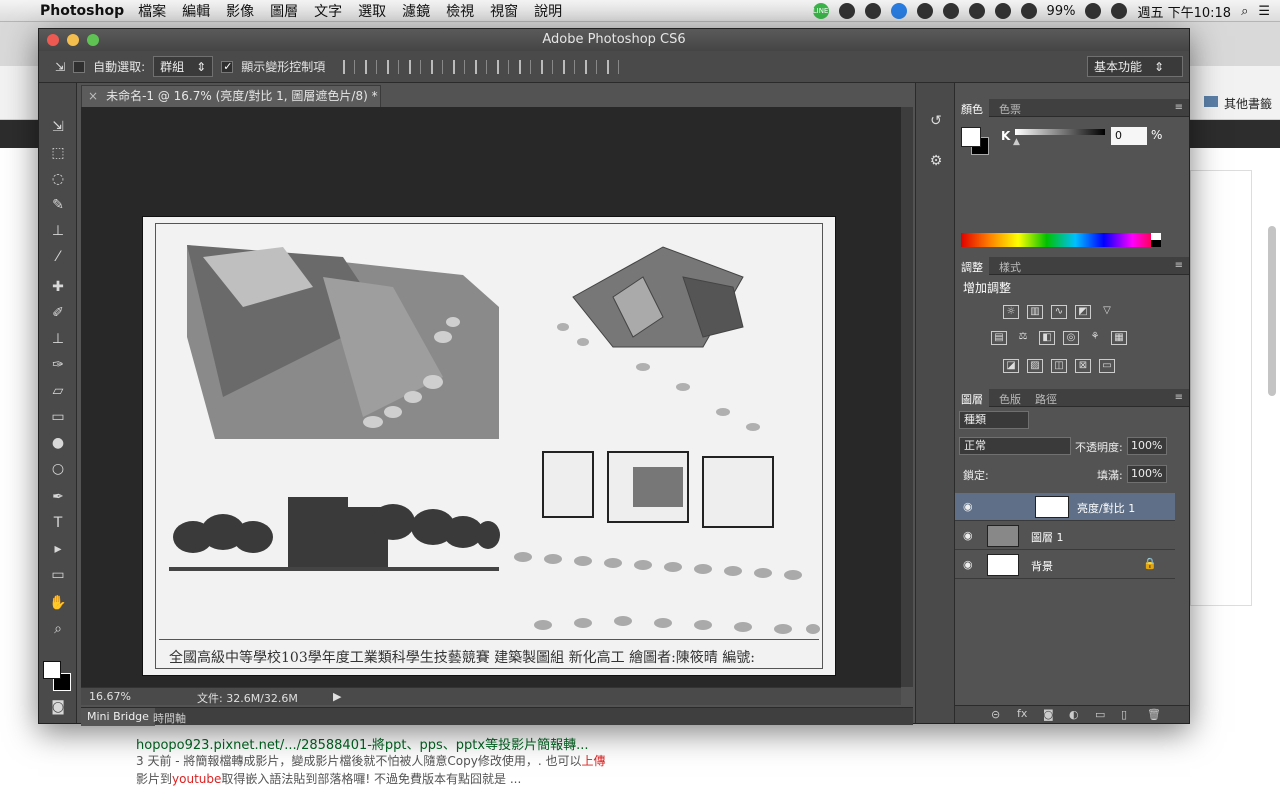 The height and width of the screenshot is (800, 1280). Describe the element at coordinates (525, 66) in the screenshot. I see `distribute-bottom-icon` at that location.